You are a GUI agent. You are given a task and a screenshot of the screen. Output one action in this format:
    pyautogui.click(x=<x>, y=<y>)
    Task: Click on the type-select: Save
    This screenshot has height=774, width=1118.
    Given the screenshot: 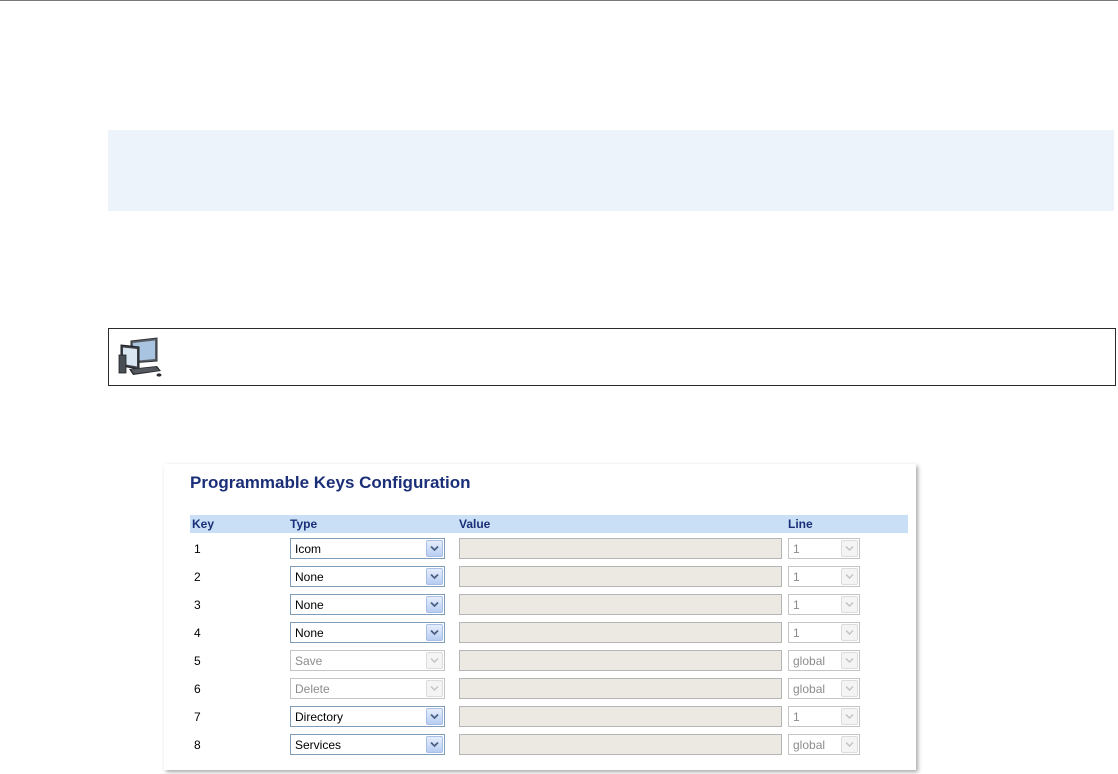 What is the action you would take?
    pyautogui.click(x=367, y=660)
    